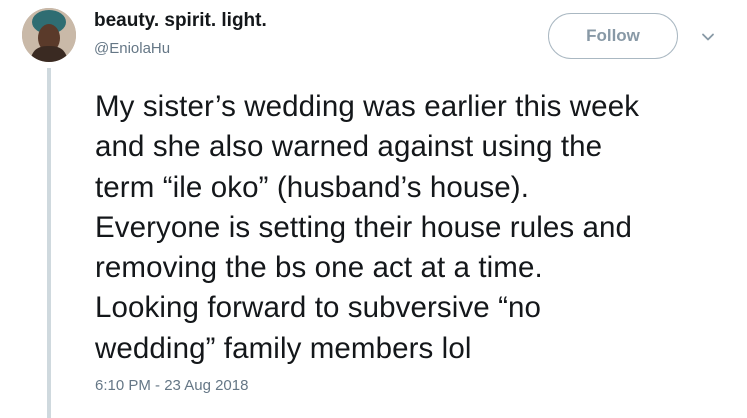  I want to click on user-handle: @EniolaHu, so click(132, 48).